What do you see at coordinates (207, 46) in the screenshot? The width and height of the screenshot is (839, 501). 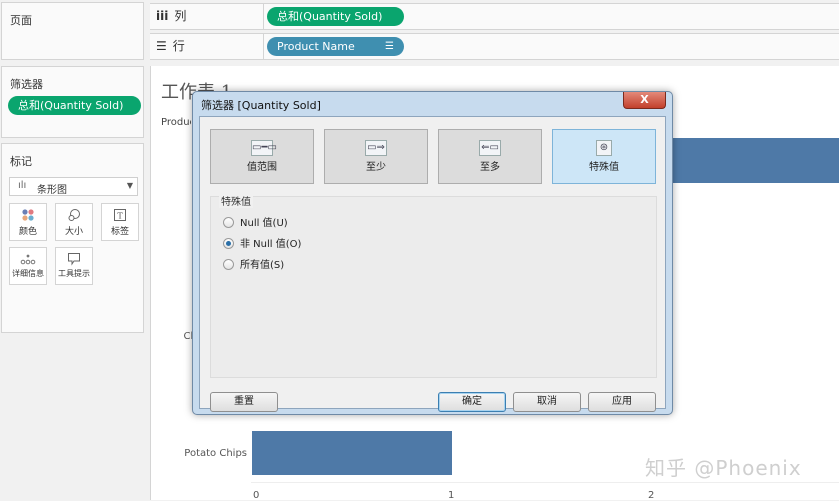 I see `rows-shelf-label: ☰行` at bounding box center [207, 46].